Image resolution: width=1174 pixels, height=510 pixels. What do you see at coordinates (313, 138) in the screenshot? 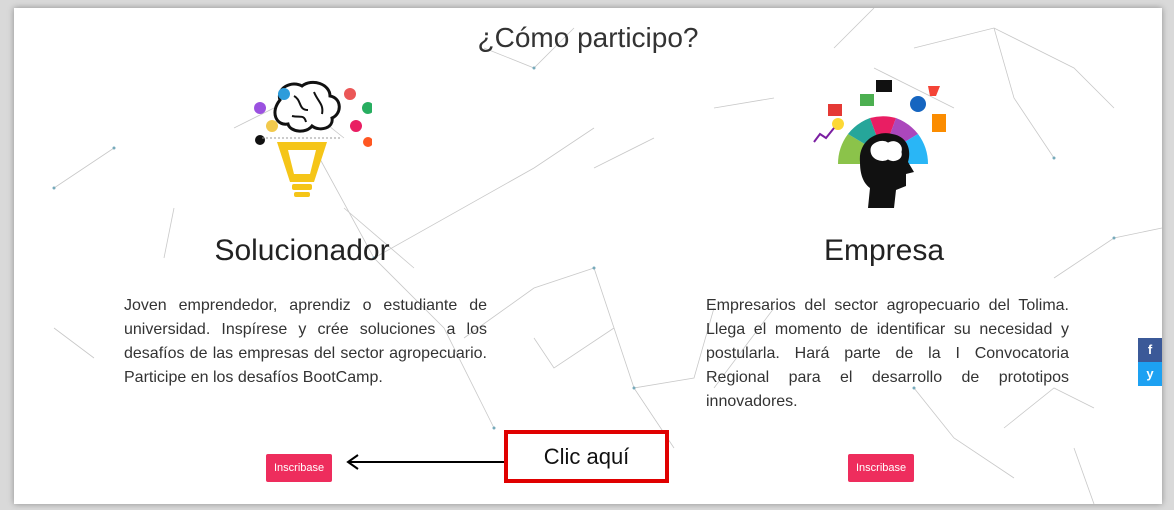
I see `brain-lightbulb-icon` at bounding box center [313, 138].